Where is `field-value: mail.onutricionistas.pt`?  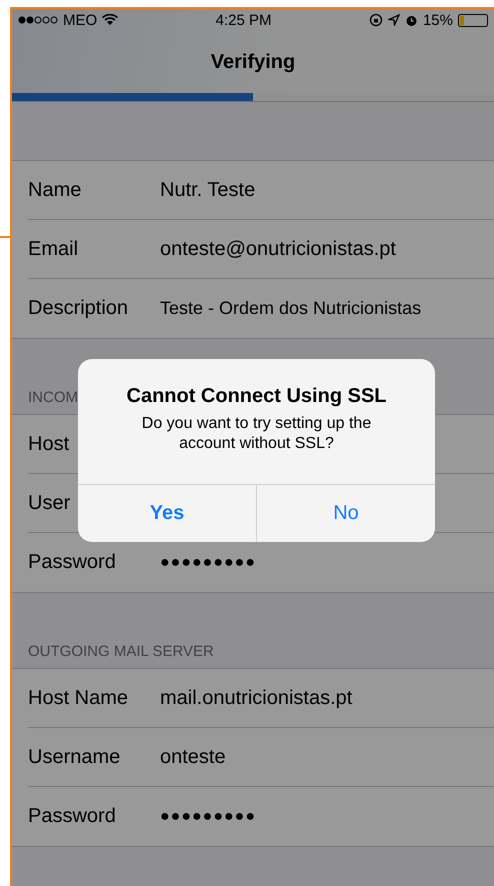
field-value: mail.onutricionistas.pt is located at coordinates (256, 698).